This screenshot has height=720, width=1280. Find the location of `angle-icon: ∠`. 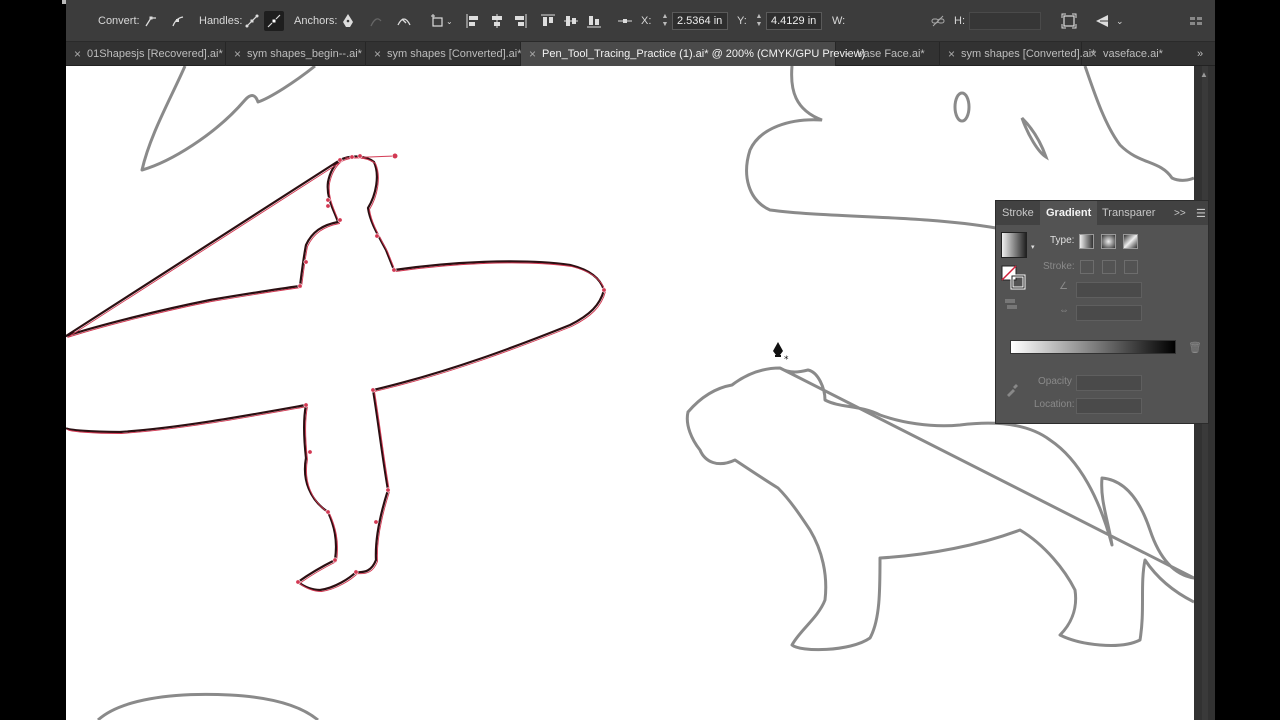

angle-icon: ∠ is located at coordinates (1063, 286).